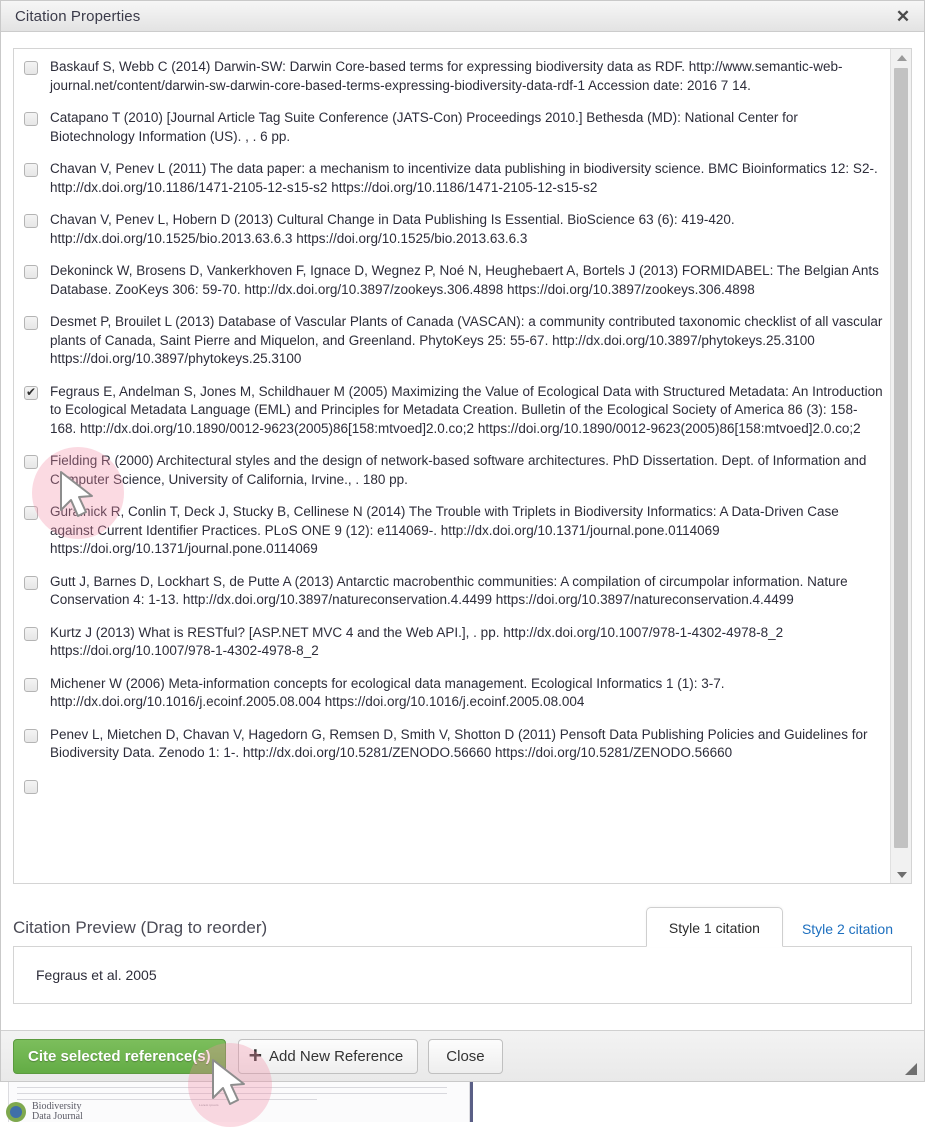 Image resolution: width=925 pixels, height=1127 pixels. Describe the element at coordinates (911, 1069) in the screenshot. I see `resize-grip-icon` at that location.